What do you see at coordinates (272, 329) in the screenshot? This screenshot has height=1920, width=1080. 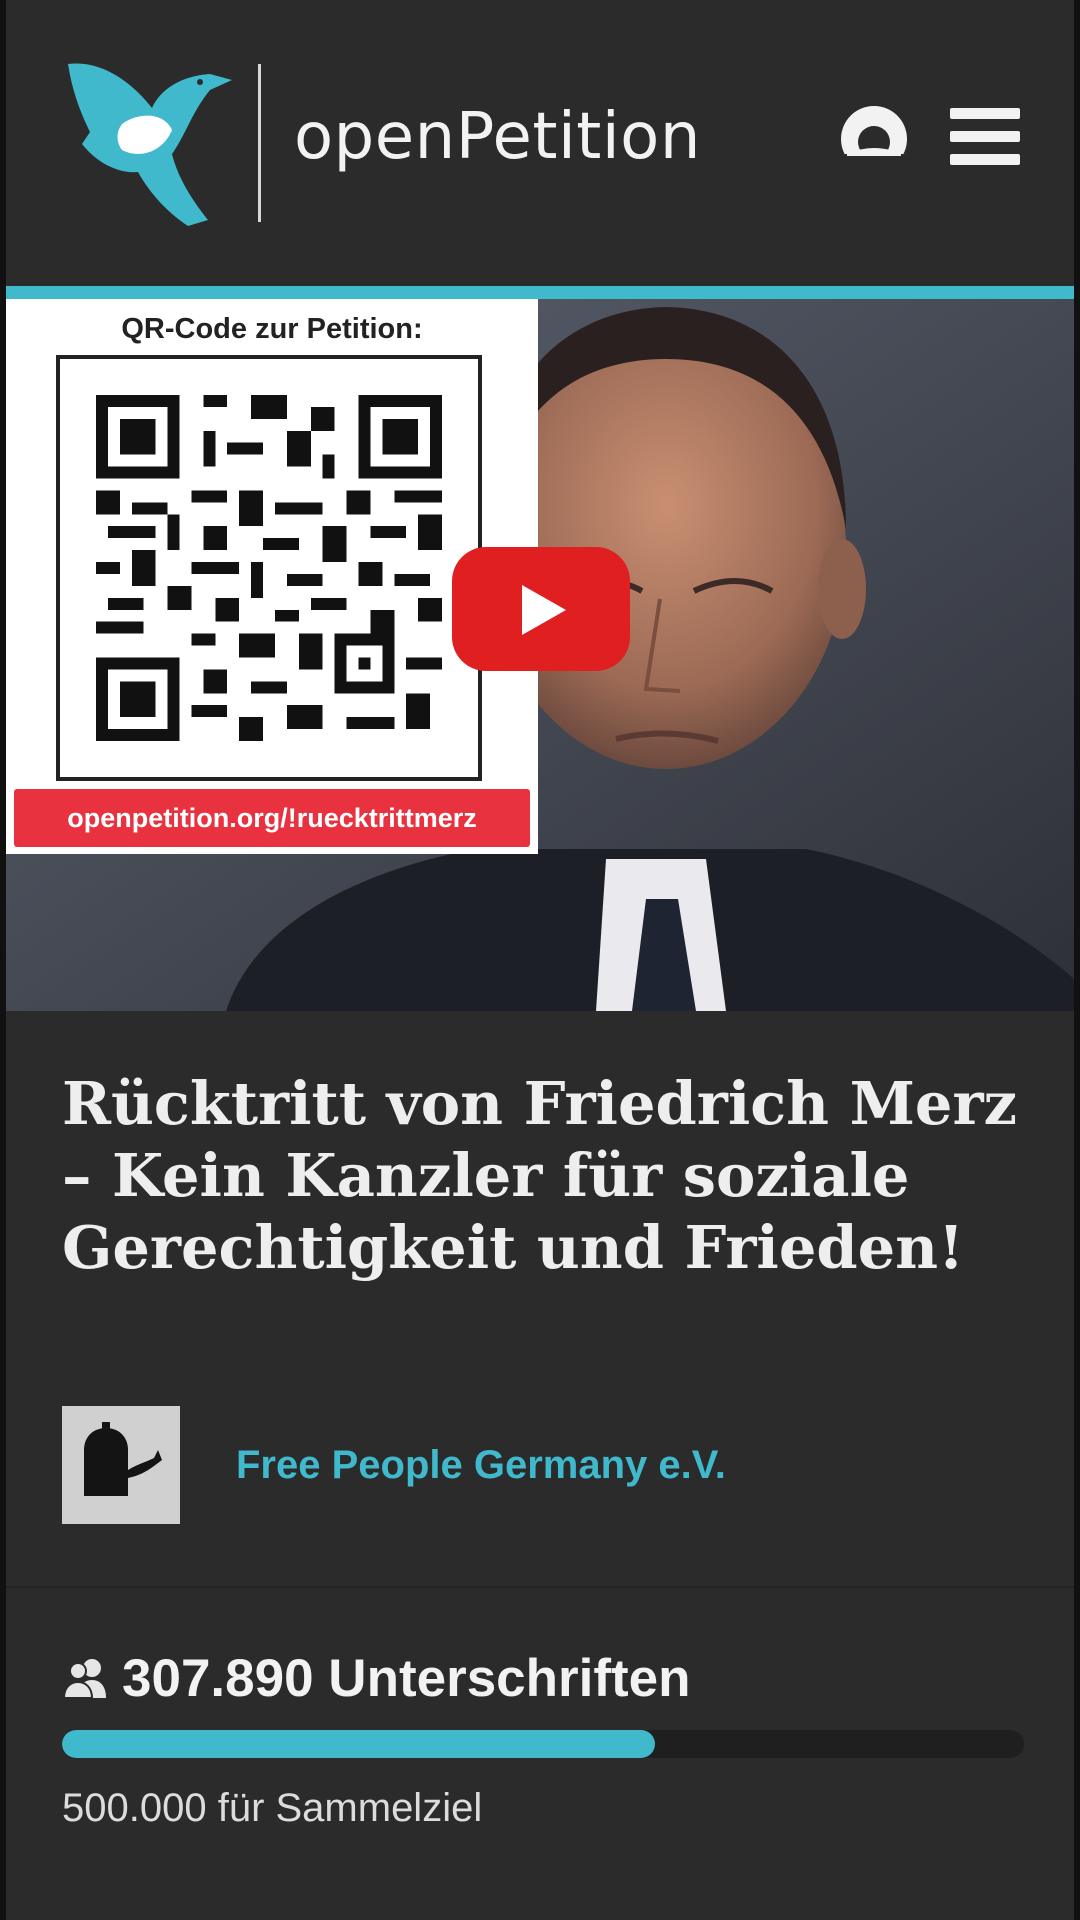 I see `qr-caption: QR-Code zur Petition:` at bounding box center [272, 329].